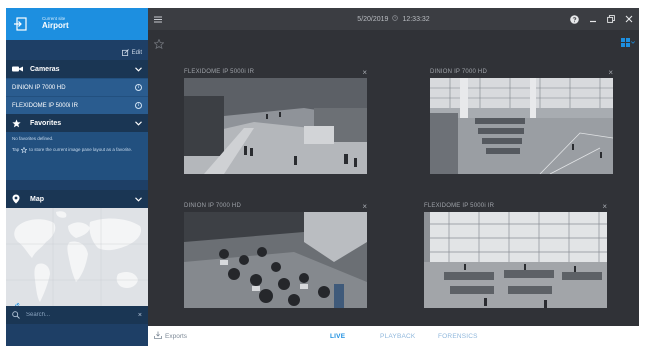 The width and height of the screenshot is (645, 346). Describe the element at coordinates (45, 105) in the screenshot. I see `camera-name: FLEXIDOME IP 5000i IR` at that location.